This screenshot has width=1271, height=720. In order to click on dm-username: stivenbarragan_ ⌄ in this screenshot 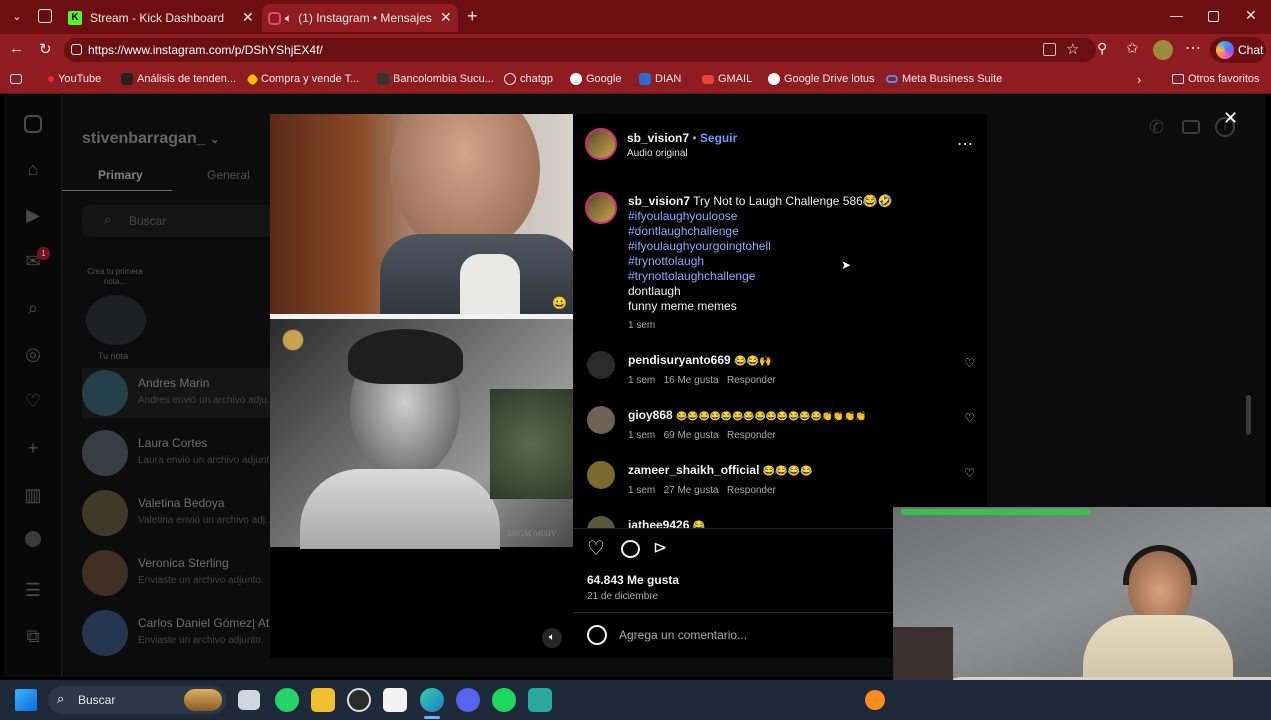, I will do `click(150, 139)`.